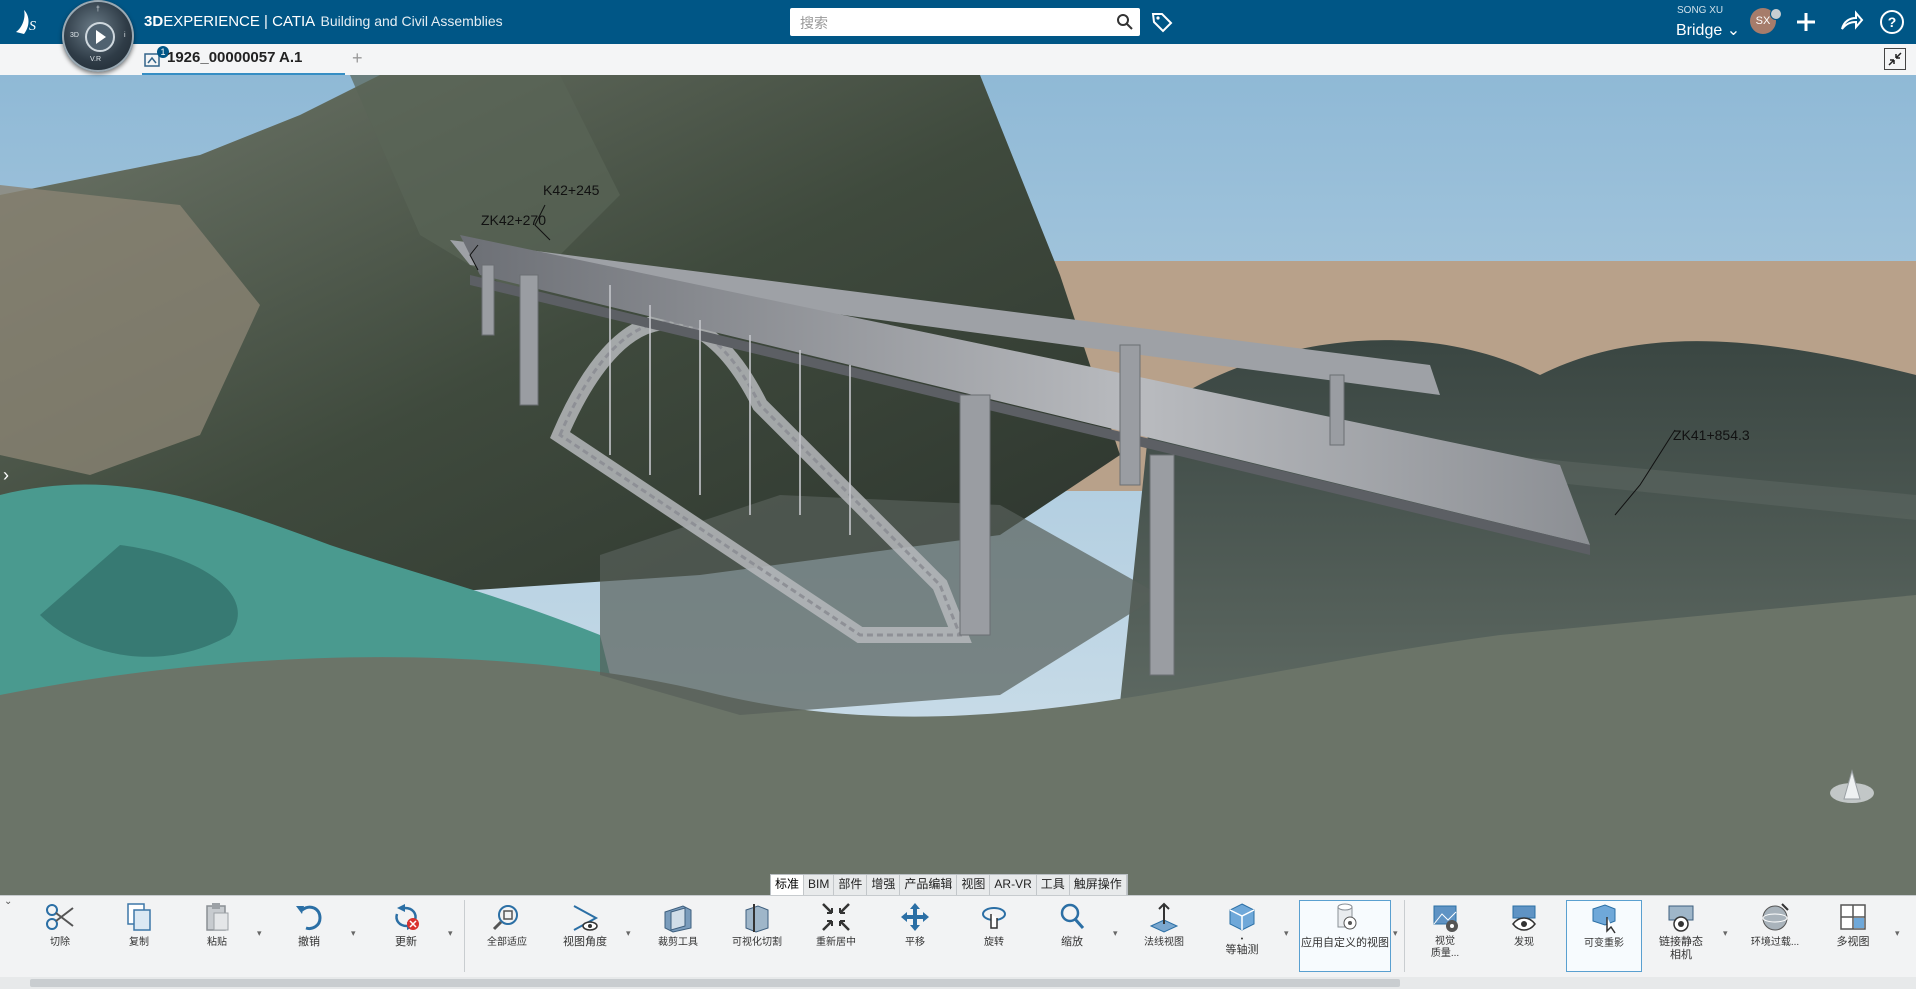  Describe the element at coordinates (757, 936) in the screenshot. I see `visual-cut-button: 可视化切割` at that location.